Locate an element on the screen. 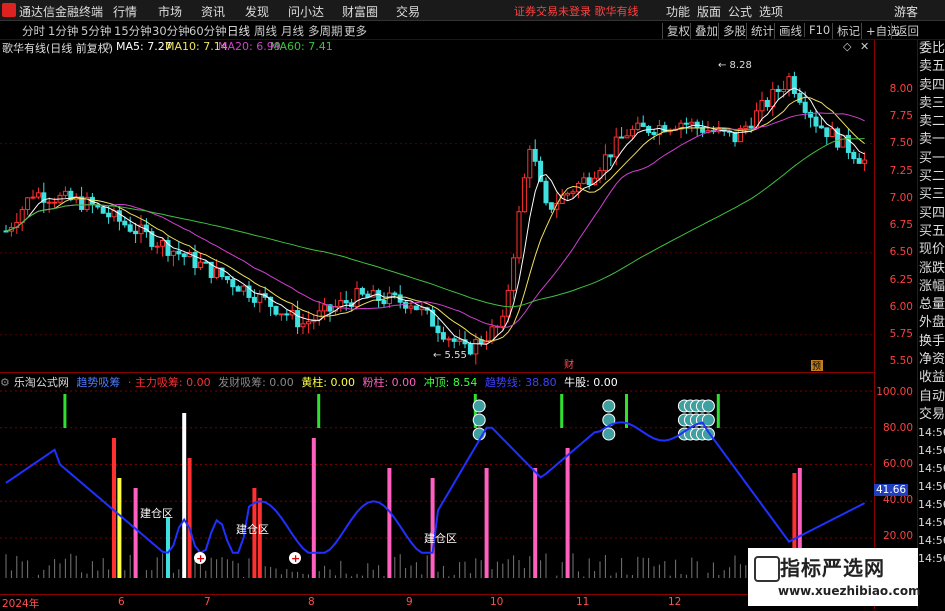 Image resolution: width=945 pixels, height=611 pixels. side-item: 总量 is located at coordinates (931, 305).